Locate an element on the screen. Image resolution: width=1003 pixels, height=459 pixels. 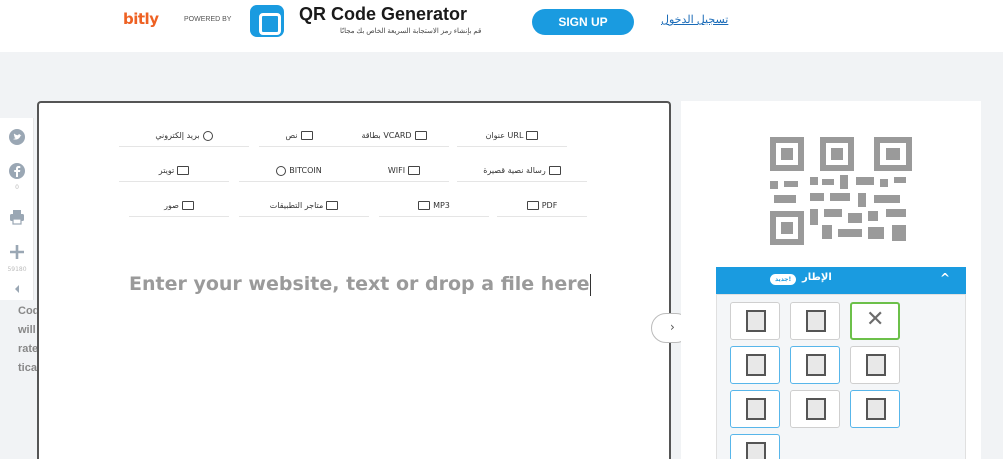
twitter-icon is located at coordinates (17, 137).